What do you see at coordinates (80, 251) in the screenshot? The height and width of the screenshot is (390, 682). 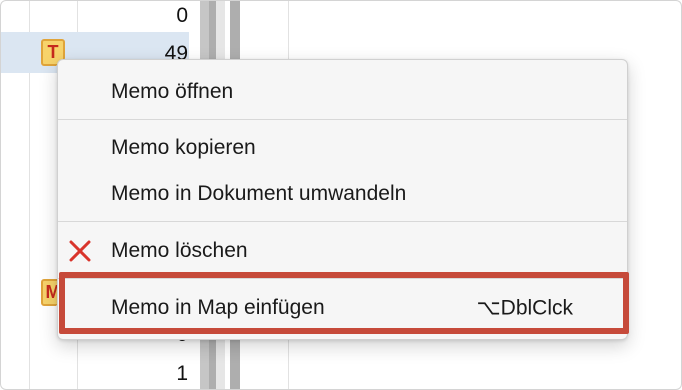 I see `delete-x-icon` at bounding box center [80, 251].